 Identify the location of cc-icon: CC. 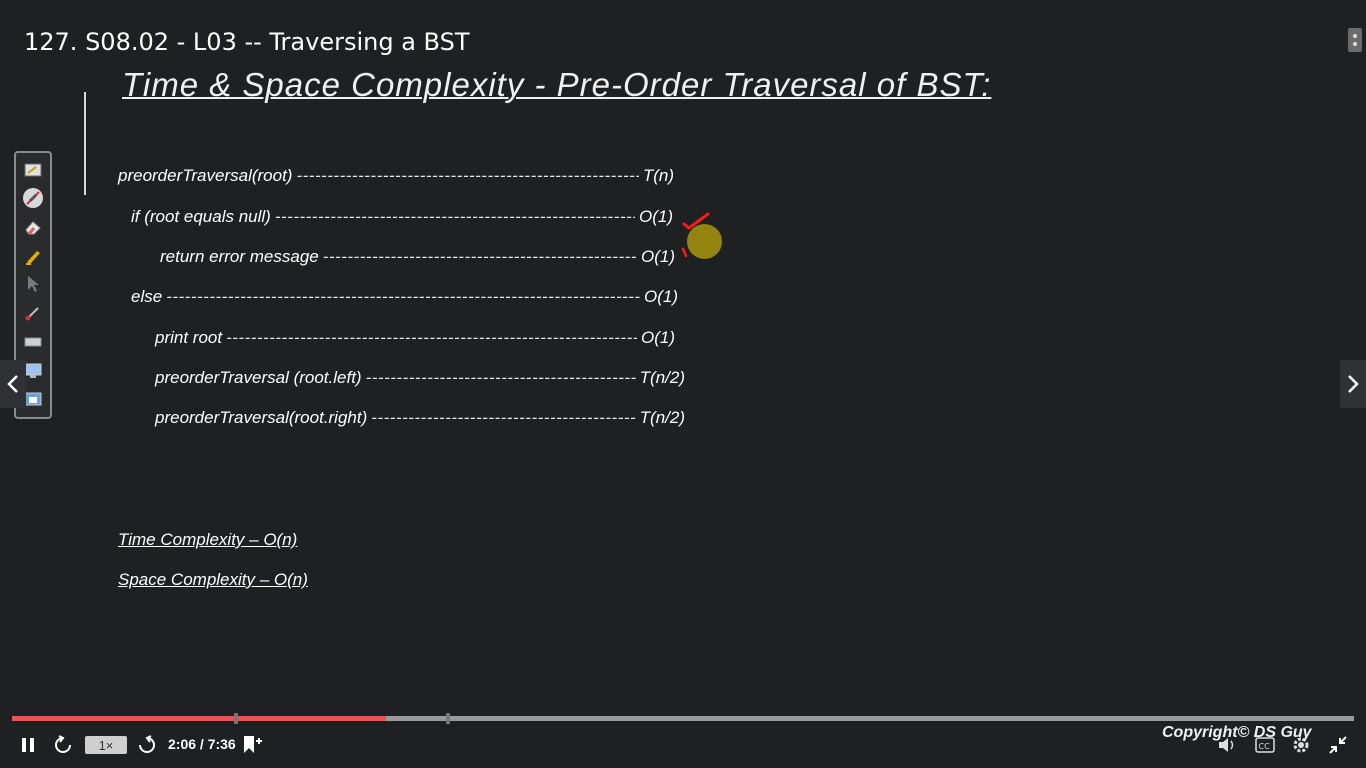
(1265, 745).